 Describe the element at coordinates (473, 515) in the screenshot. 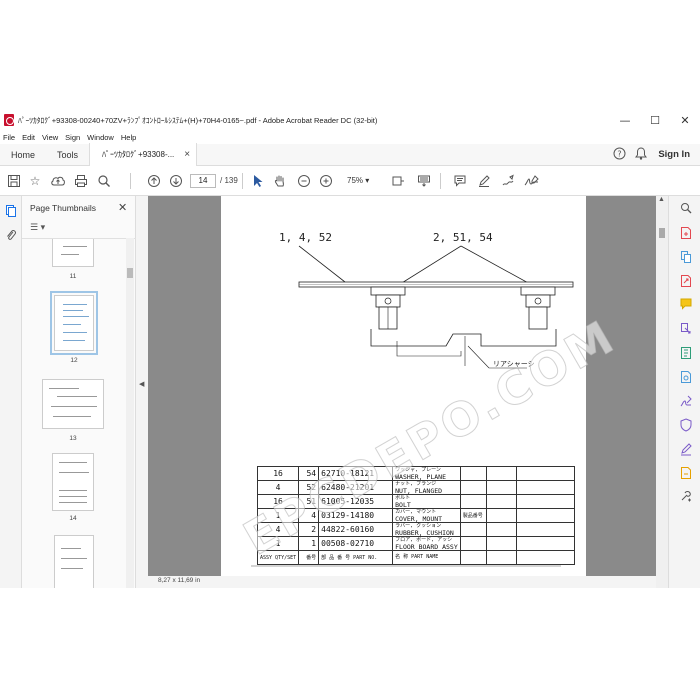

I see `remark-cell: 製品番号` at that location.